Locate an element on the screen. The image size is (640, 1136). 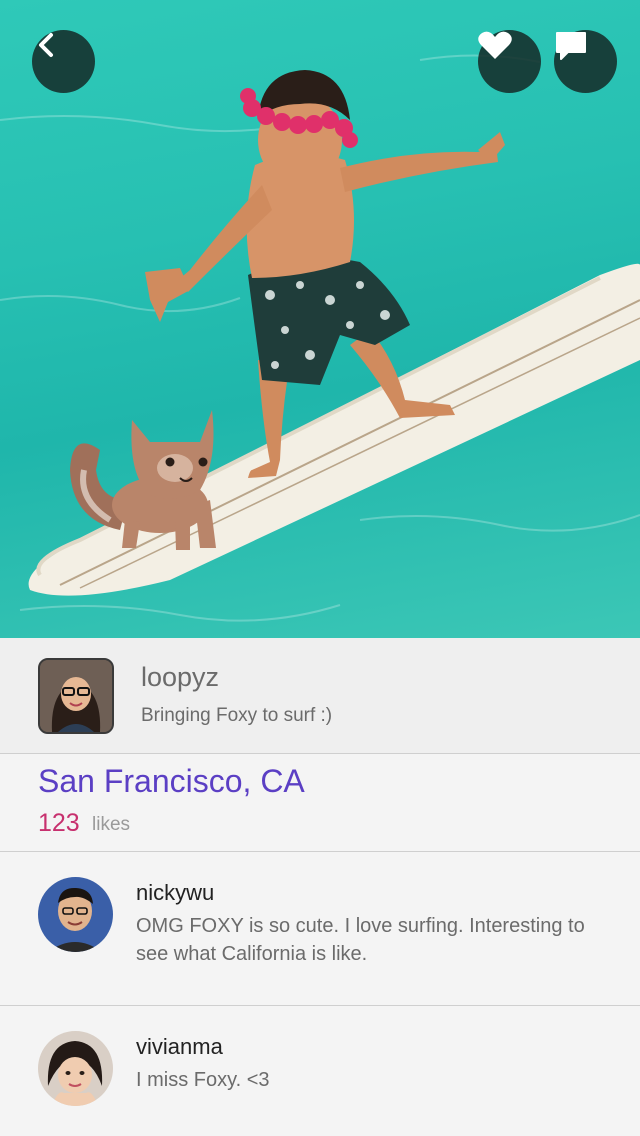
comment-username: vivianma is located at coordinates (179, 1047).